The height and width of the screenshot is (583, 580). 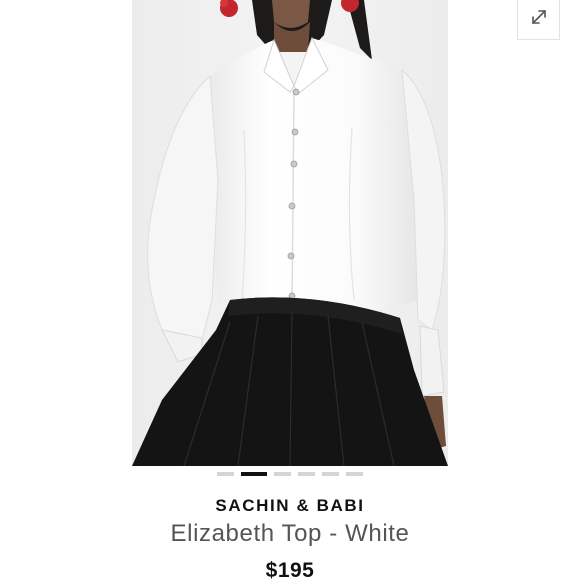 What do you see at coordinates (290, 534) in the screenshot?
I see `product-title: Elizabeth Top - White` at bounding box center [290, 534].